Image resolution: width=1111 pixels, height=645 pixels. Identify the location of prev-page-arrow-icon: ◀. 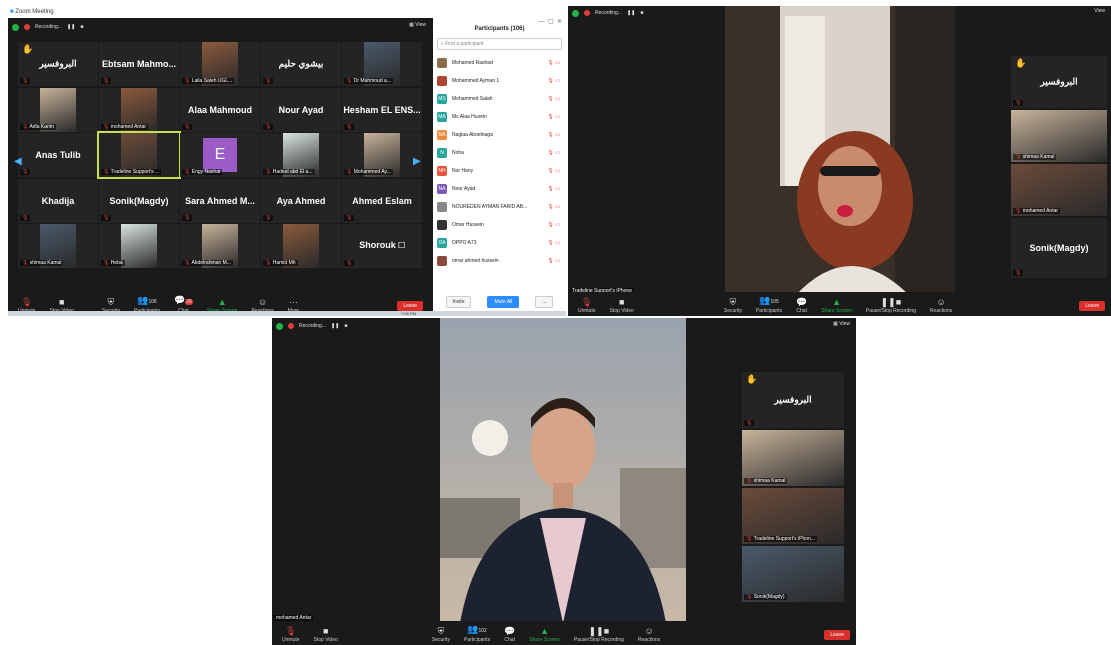
(18, 161).